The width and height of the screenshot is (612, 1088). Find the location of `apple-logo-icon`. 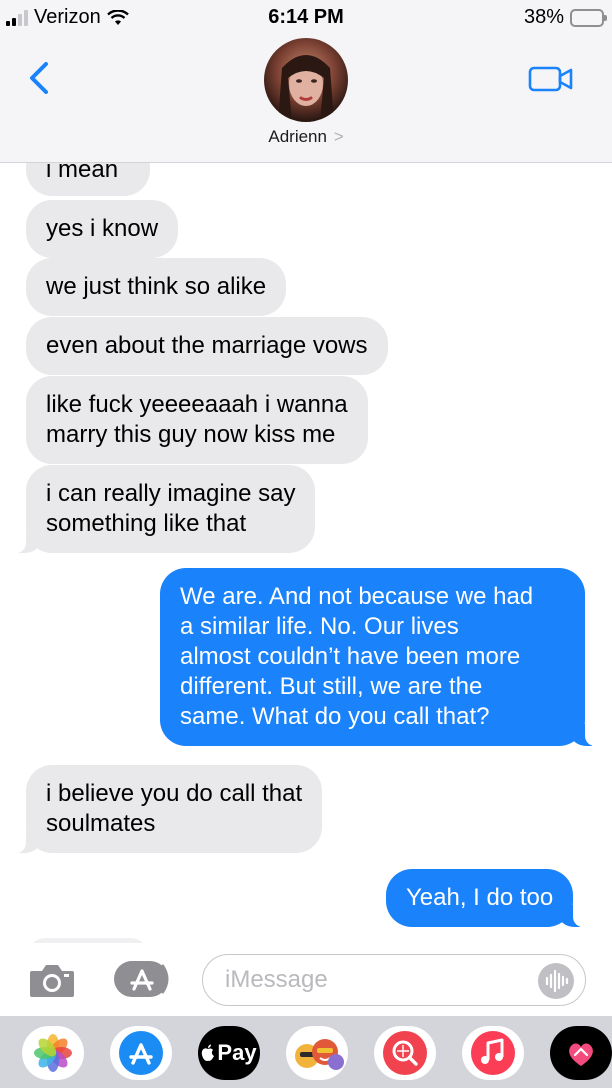

apple-logo-icon is located at coordinates (208, 1052).